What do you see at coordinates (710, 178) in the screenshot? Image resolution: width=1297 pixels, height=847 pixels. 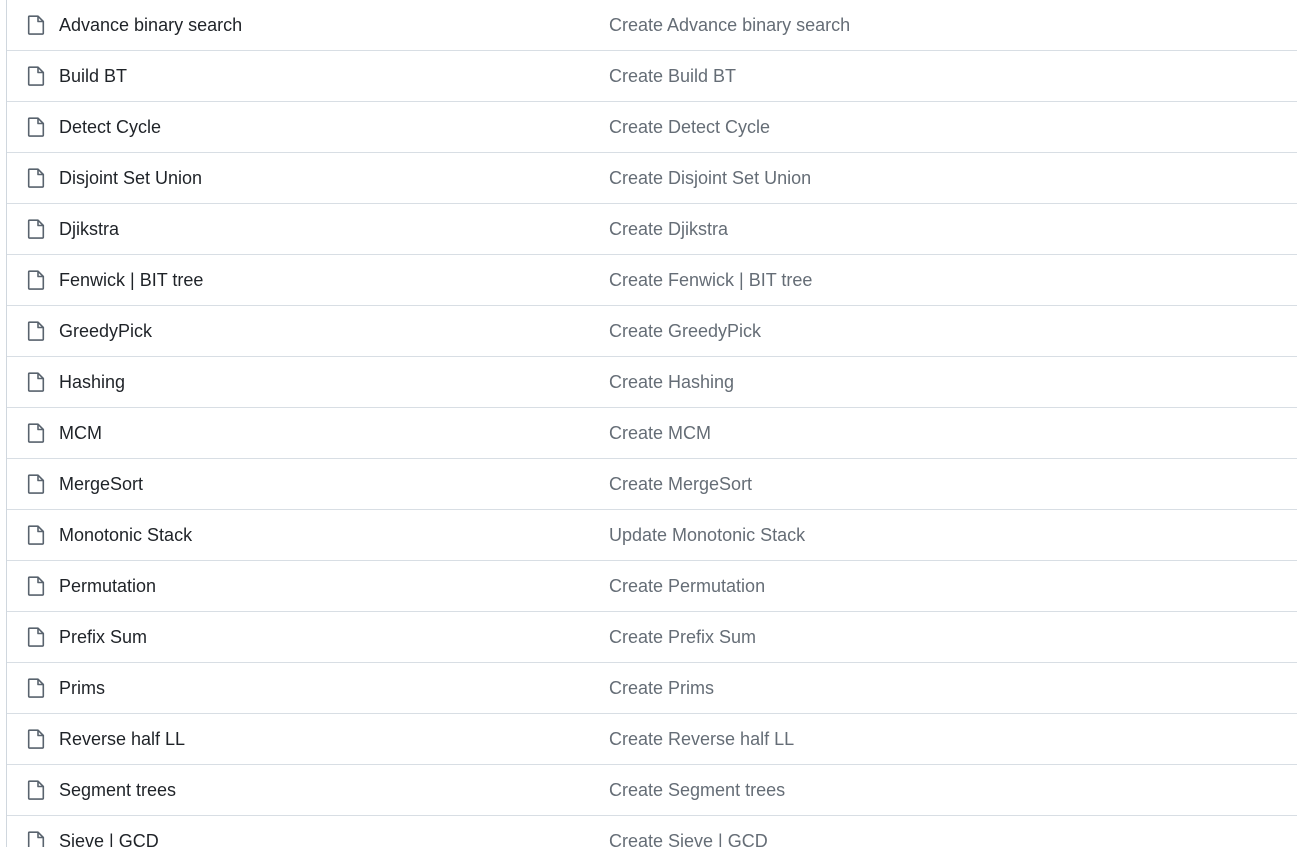 I see `commit-message-link: Create Disjoint Set Union` at bounding box center [710, 178].